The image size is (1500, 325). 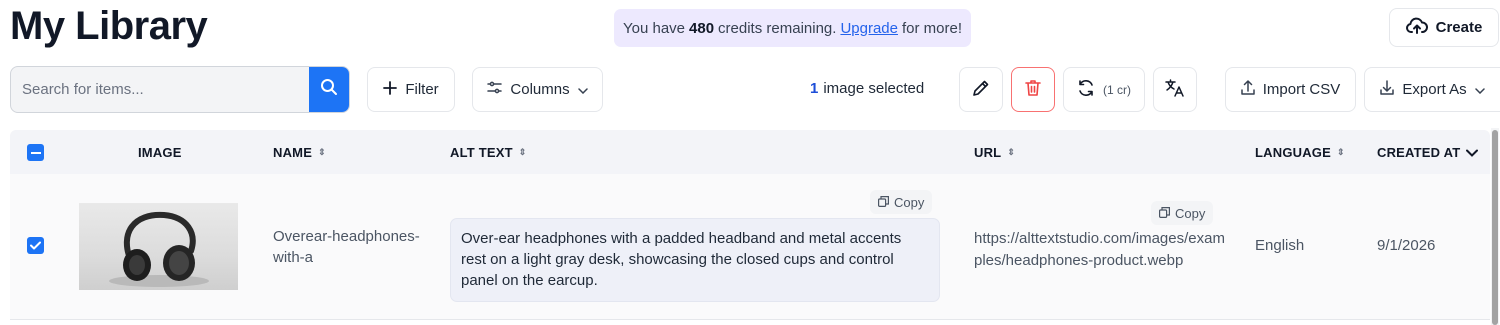 I want to click on delete-button, so click(x=1033, y=89).